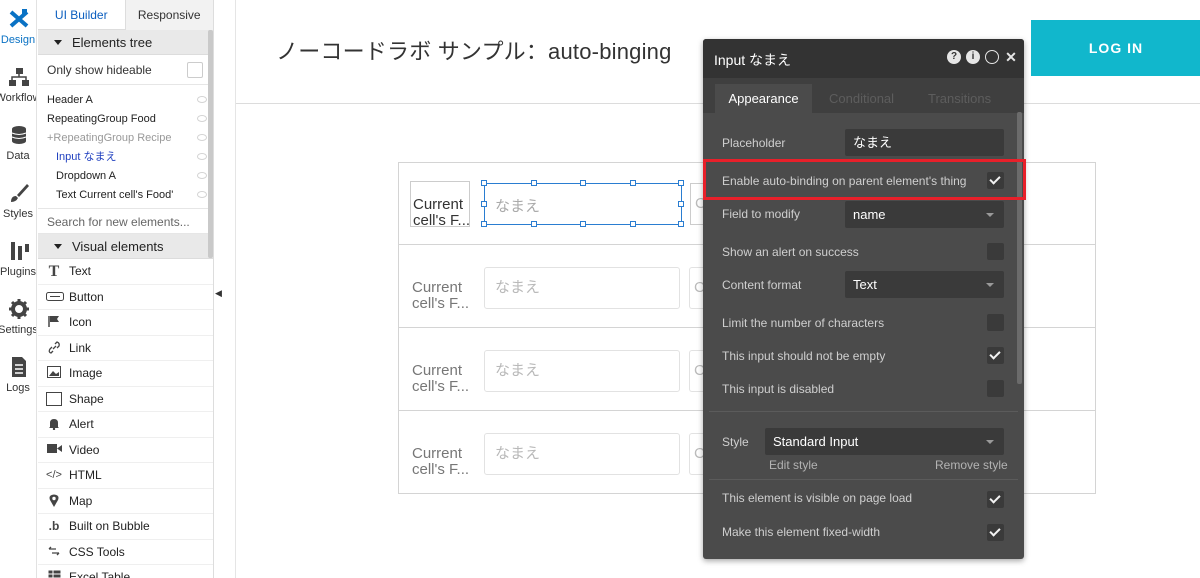 The image size is (1200, 578). I want to click on login-button: LOG IN, so click(1115, 48).